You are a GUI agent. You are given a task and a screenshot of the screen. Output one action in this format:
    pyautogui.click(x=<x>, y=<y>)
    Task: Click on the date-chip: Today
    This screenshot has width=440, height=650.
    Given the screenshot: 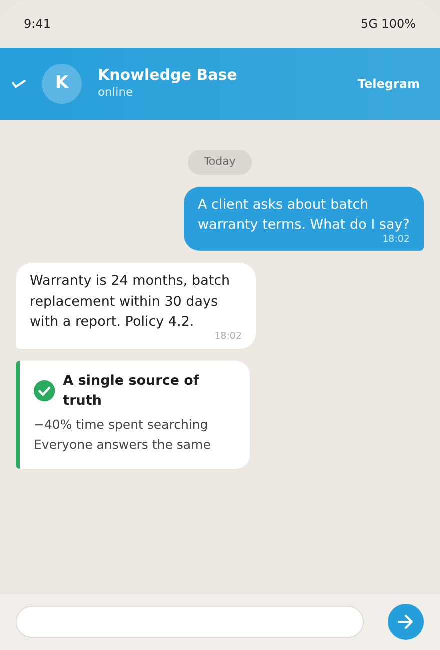 What is the action you would take?
    pyautogui.click(x=220, y=162)
    